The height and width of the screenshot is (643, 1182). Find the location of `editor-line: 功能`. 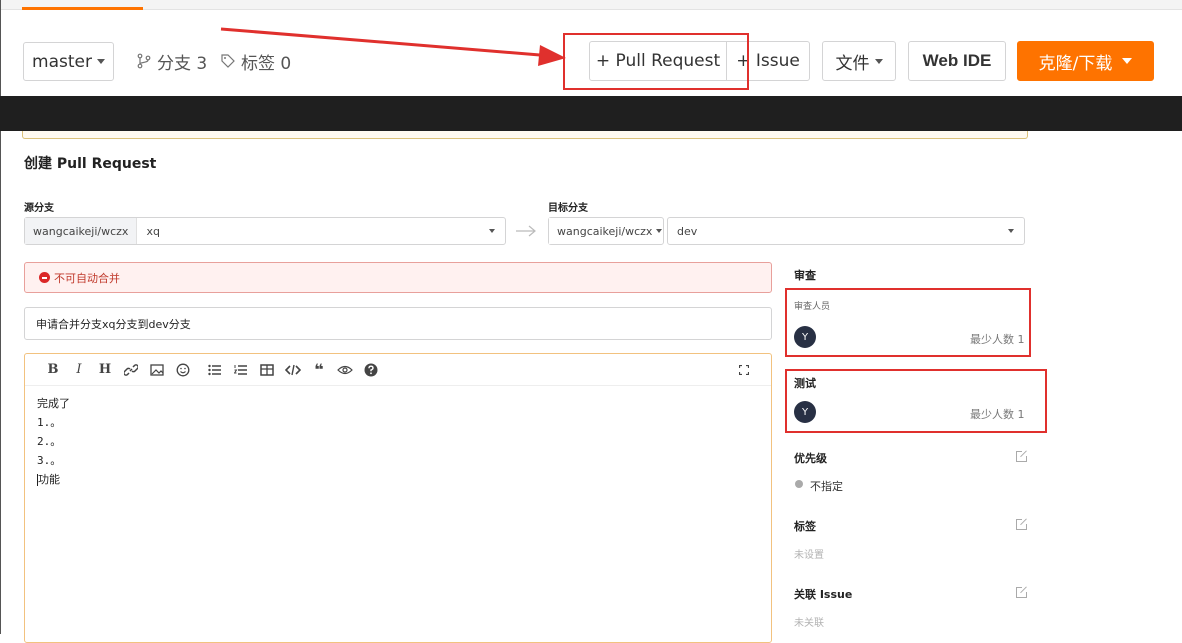

editor-line: 功能 is located at coordinates (49, 479).